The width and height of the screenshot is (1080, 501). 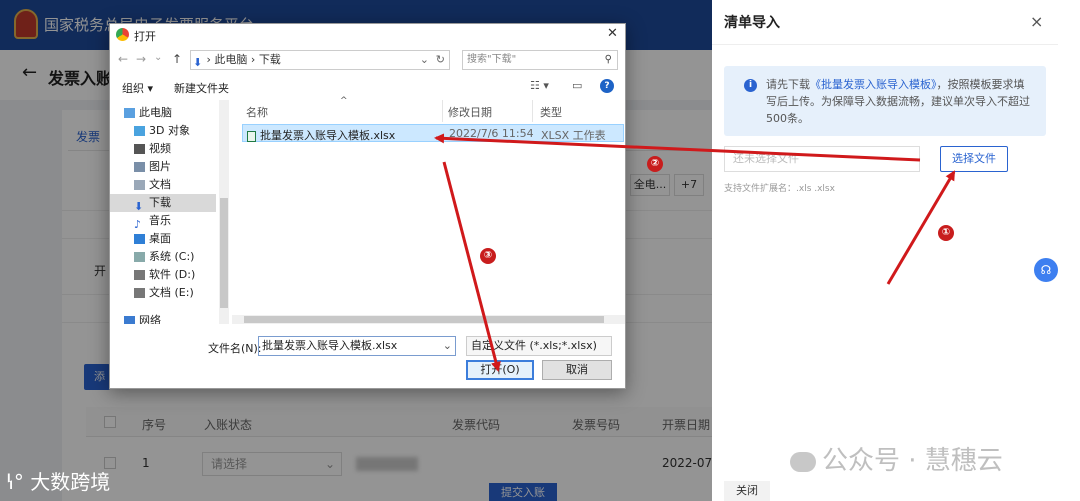 I want to click on back-icon: ←, so click(x=123, y=59).